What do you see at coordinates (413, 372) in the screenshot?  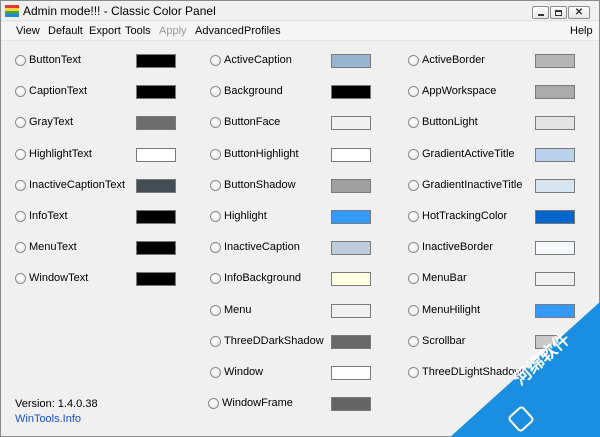 I see `radio-threedlightshadow` at bounding box center [413, 372].